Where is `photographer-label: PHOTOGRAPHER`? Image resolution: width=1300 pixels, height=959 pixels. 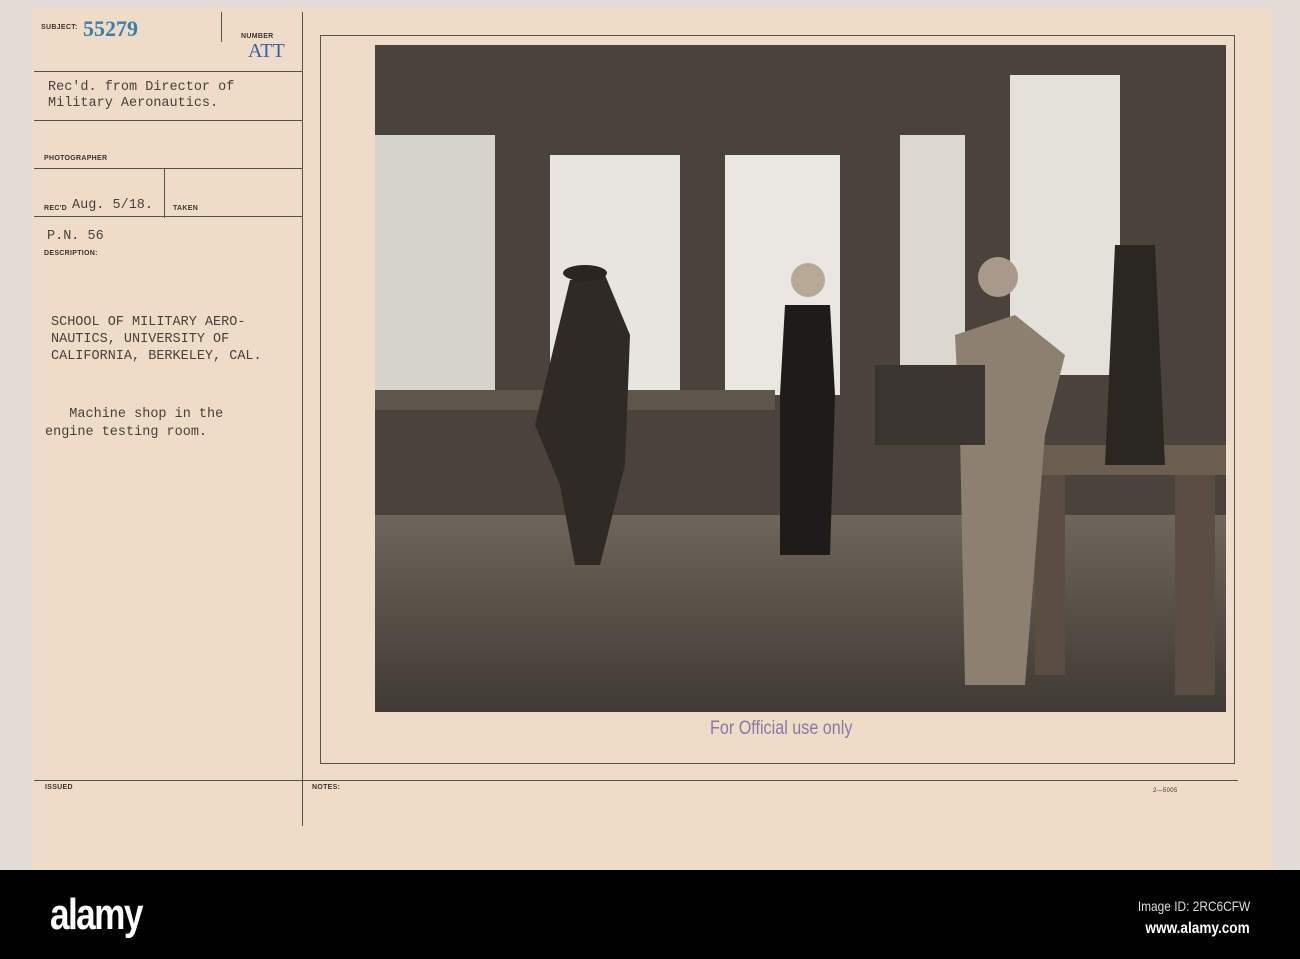
photographer-label: PHOTOGRAPHER is located at coordinates (76, 158).